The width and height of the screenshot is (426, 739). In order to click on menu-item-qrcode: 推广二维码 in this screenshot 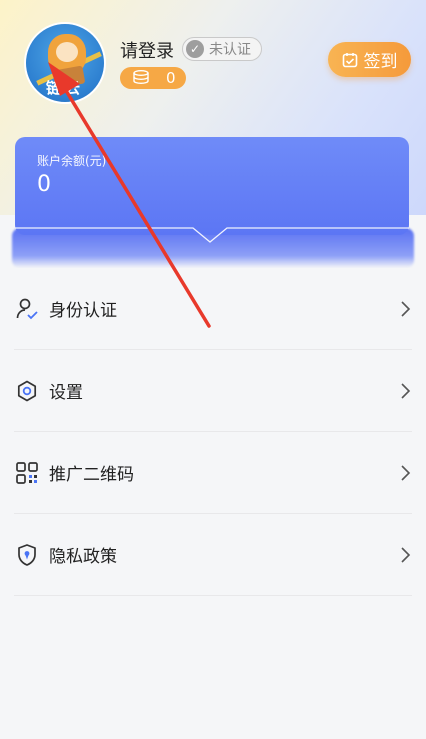, I will do `click(213, 473)`.